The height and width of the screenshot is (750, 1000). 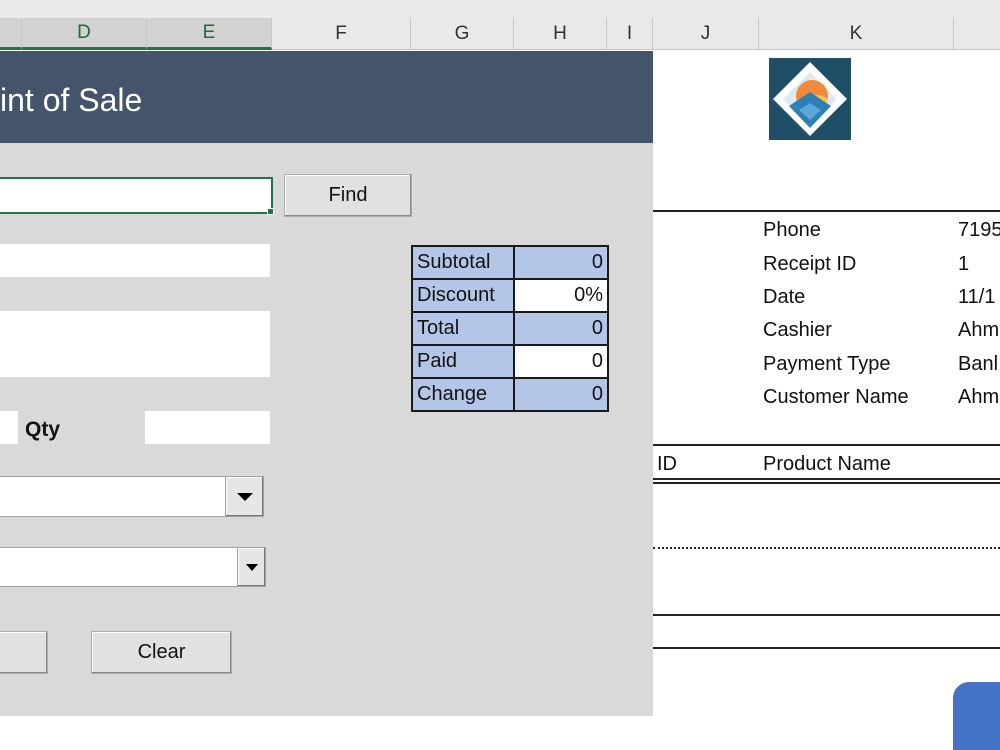 What do you see at coordinates (133, 567) in the screenshot?
I see `cashier-dropdown` at bounding box center [133, 567].